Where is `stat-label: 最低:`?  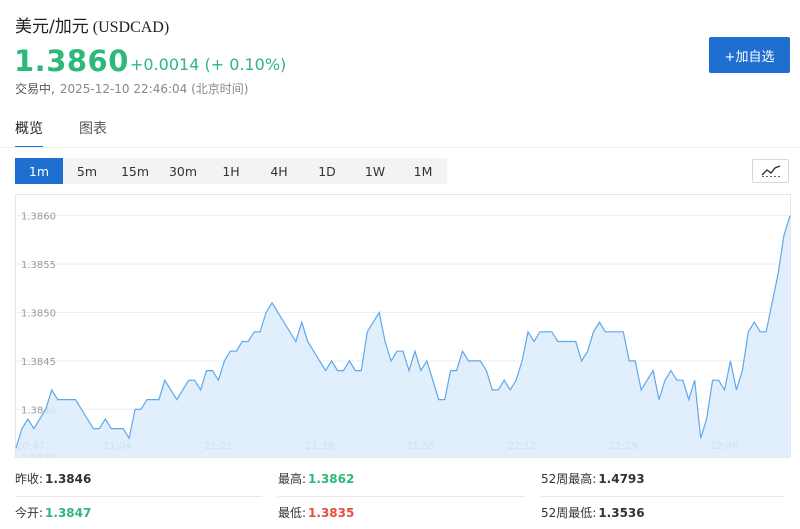 stat-label: 最低: is located at coordinates (292, 513).